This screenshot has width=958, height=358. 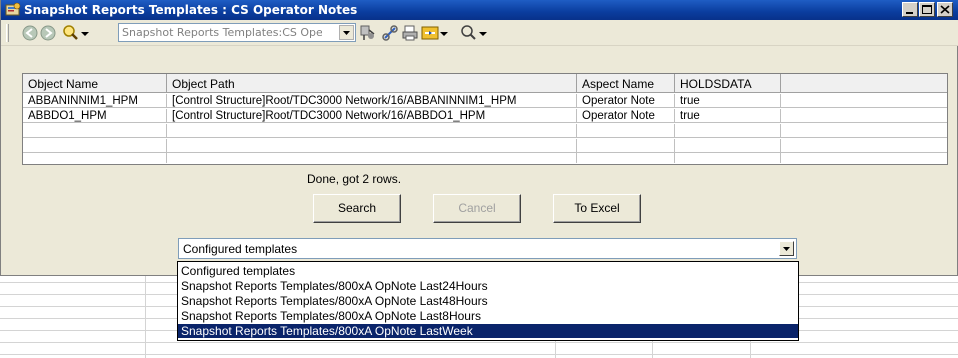 What do you see at coordinates (7, 33) in the screenshot?
I see `toolbar-grip` at bounding box center [7, 33].